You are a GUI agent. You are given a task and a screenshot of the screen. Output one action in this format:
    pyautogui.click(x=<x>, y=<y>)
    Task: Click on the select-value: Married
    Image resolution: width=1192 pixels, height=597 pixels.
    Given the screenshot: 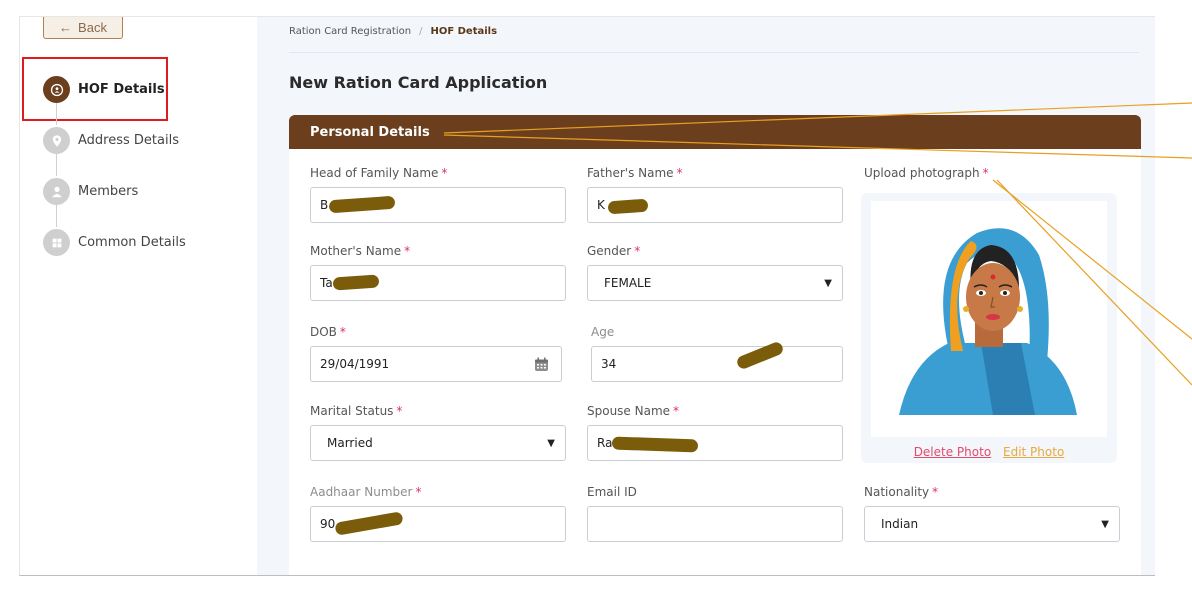 What is the action you would take?
    pyautogui.click(x=350, y=443)
    